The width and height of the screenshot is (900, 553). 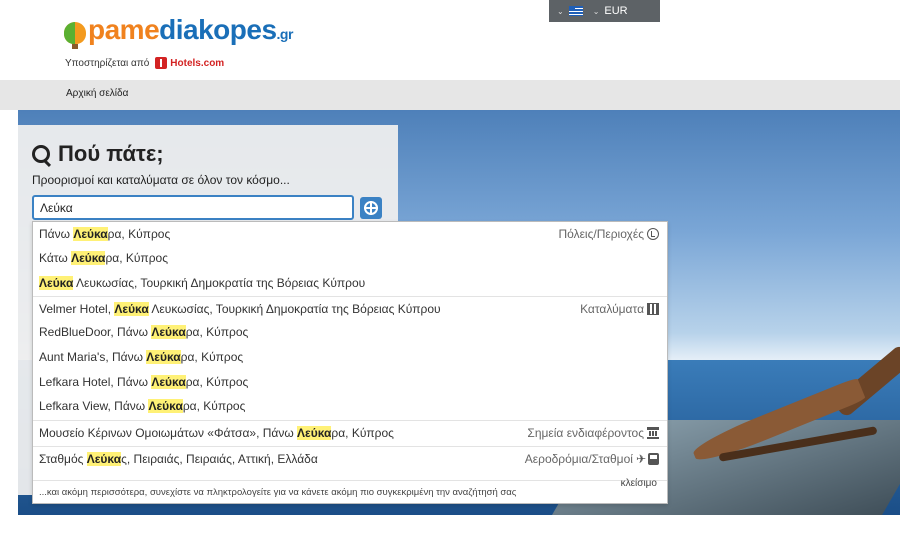 What do you see at coordinates (142, 406) in the screenshot?
I see `suggestion-text: Lefkara View, Πάνω Λεύκαρα, Κύπρος` at bounding box center [142, 406].